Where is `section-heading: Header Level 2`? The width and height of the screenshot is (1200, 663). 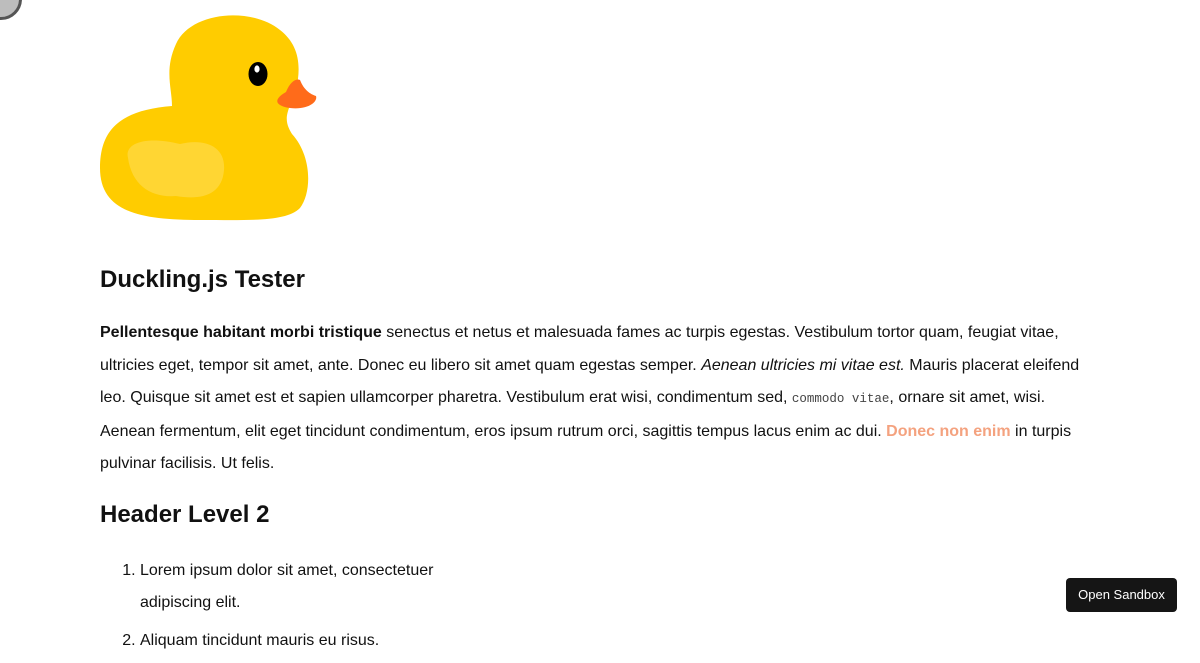
section-heading: Header Level 2 is located at coordinates (185, 514).